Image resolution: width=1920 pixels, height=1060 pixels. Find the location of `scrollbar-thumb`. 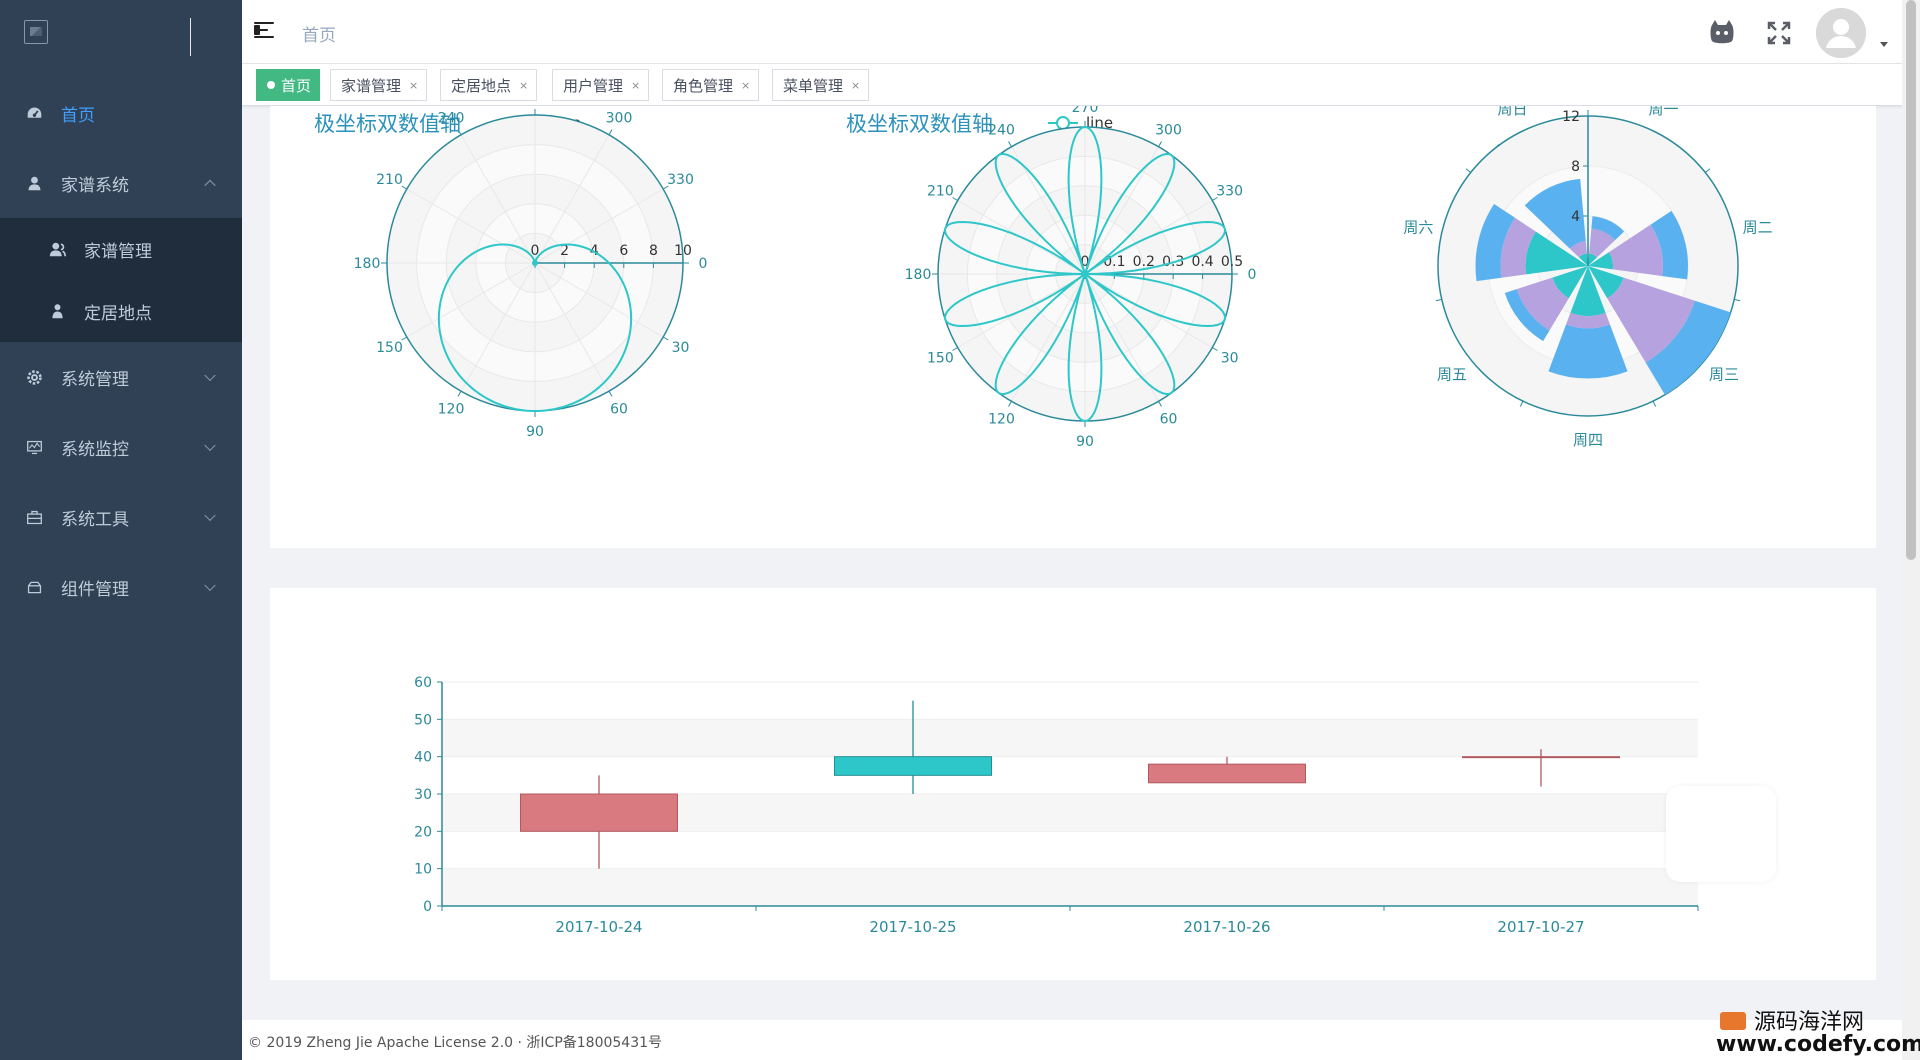

scrollbar-thumb is located at coordinates (1911, 280).